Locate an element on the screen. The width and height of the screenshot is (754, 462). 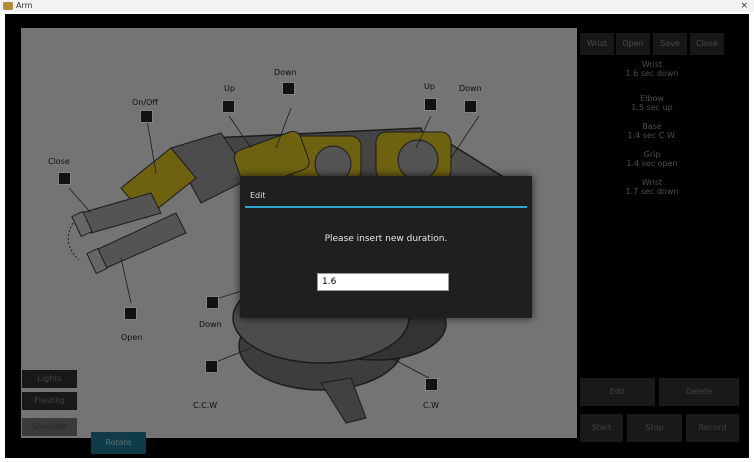
dialog-divider is located at coordinates (386, 207).